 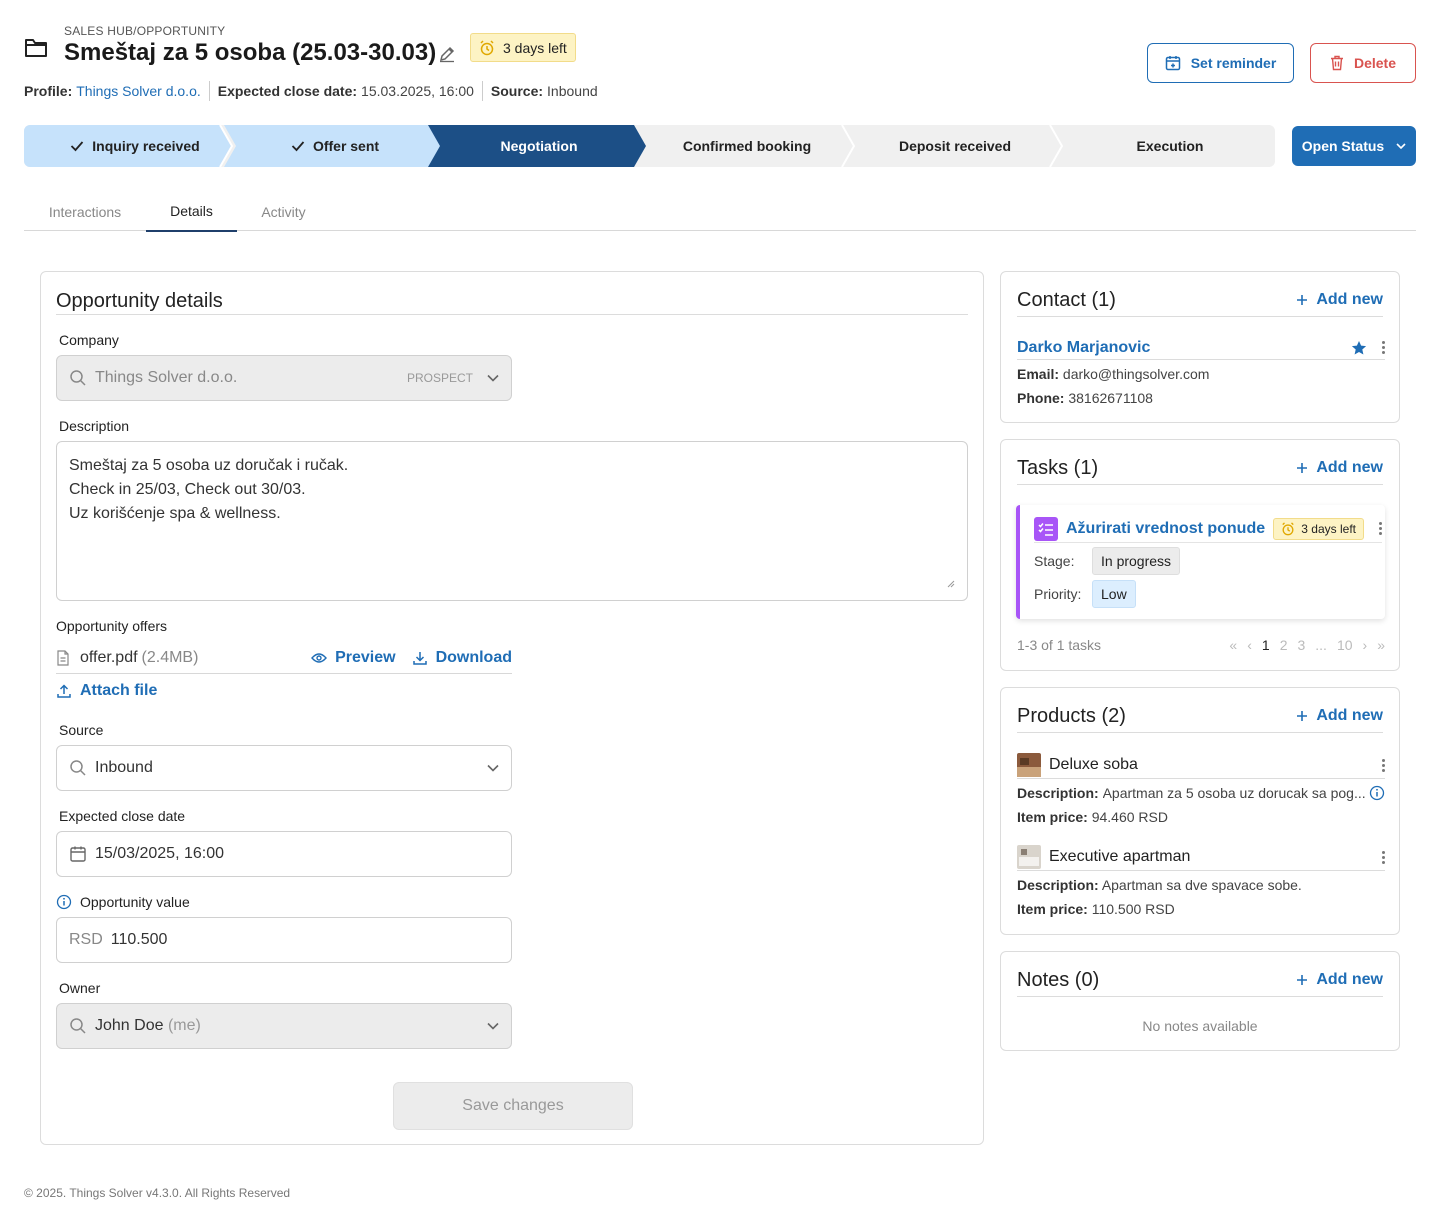 What do you see at coordinates (1233, 645) in the screenshot?
I see `first-page-icon: «` at bounding box center [1233, 645].